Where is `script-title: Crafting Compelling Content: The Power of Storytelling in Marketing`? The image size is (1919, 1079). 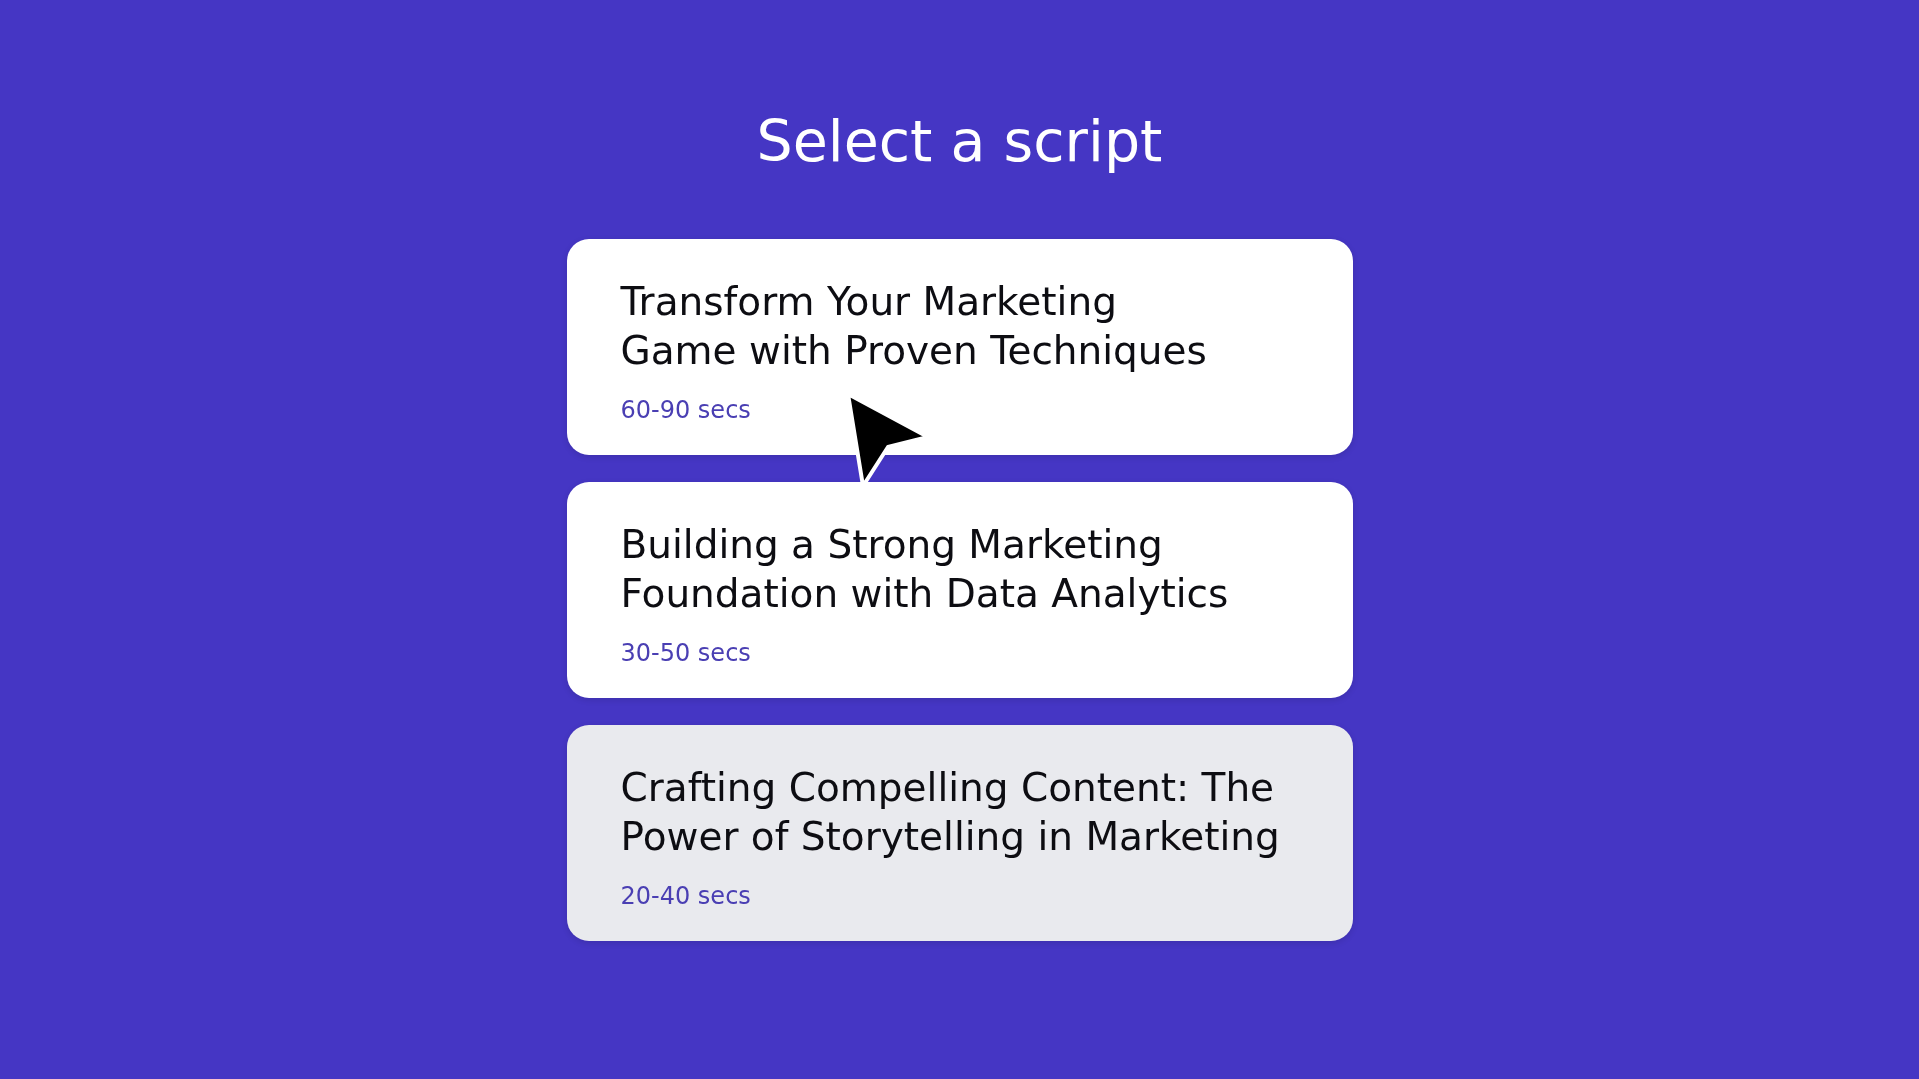 script-title: Crafting Compelling Content: The Power of Storytelling in Marketing is located at coordinates (950, 812).